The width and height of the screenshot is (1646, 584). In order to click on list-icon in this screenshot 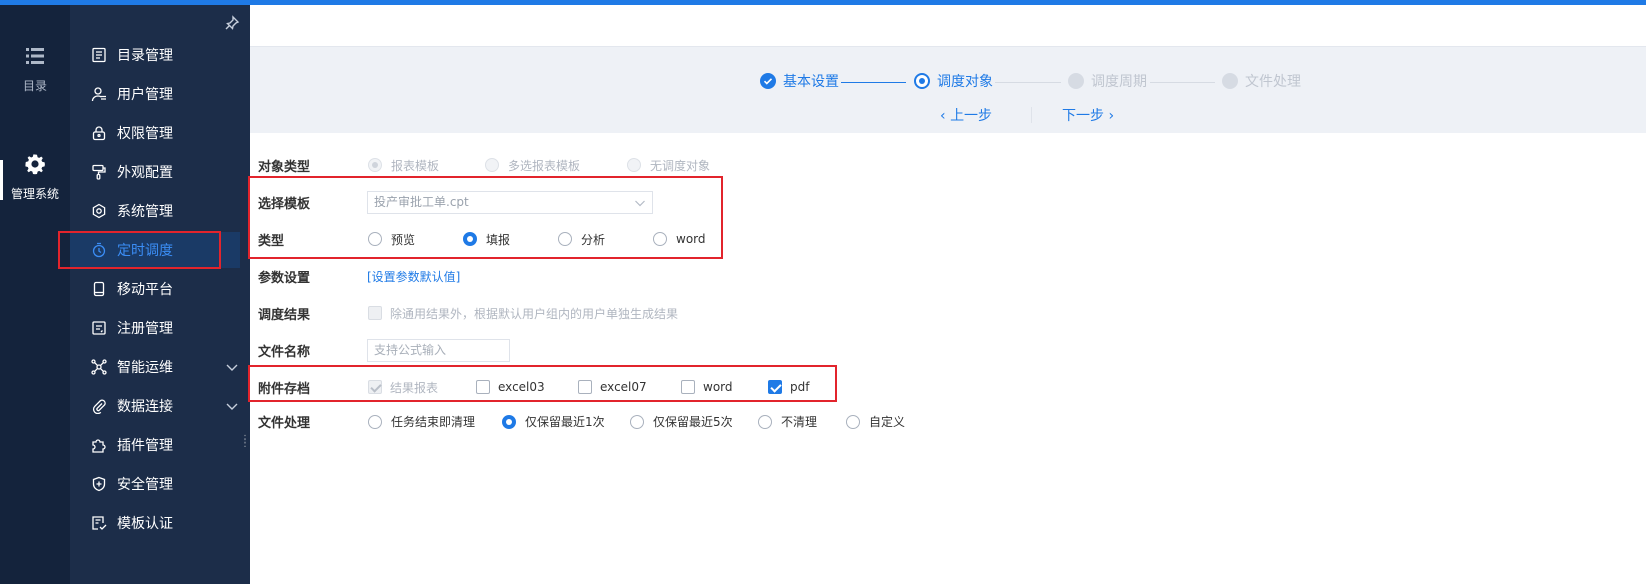, I will do `click(35, 56)`.